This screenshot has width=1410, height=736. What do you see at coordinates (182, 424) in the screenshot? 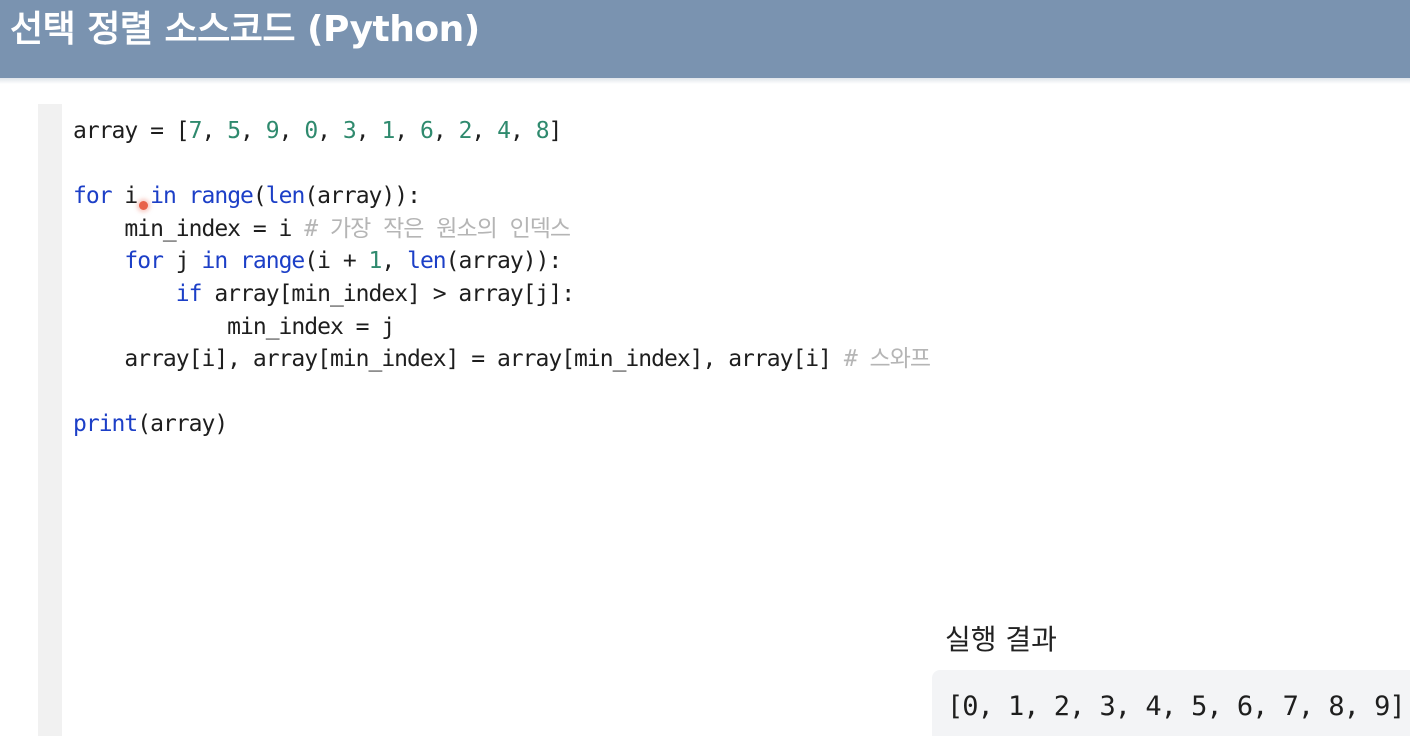
I see `code-text: (array)` at bounding box center [182, 424].